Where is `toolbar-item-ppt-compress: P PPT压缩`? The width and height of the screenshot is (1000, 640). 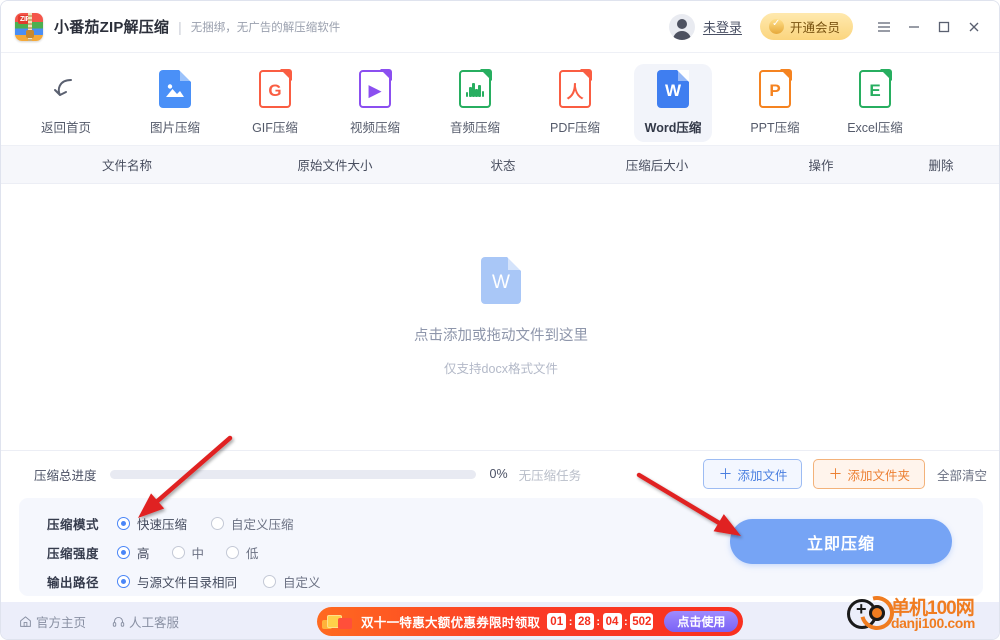 toolbar-item-ppt-compress: P PPT压缩 is located at coordinates (775, 103).